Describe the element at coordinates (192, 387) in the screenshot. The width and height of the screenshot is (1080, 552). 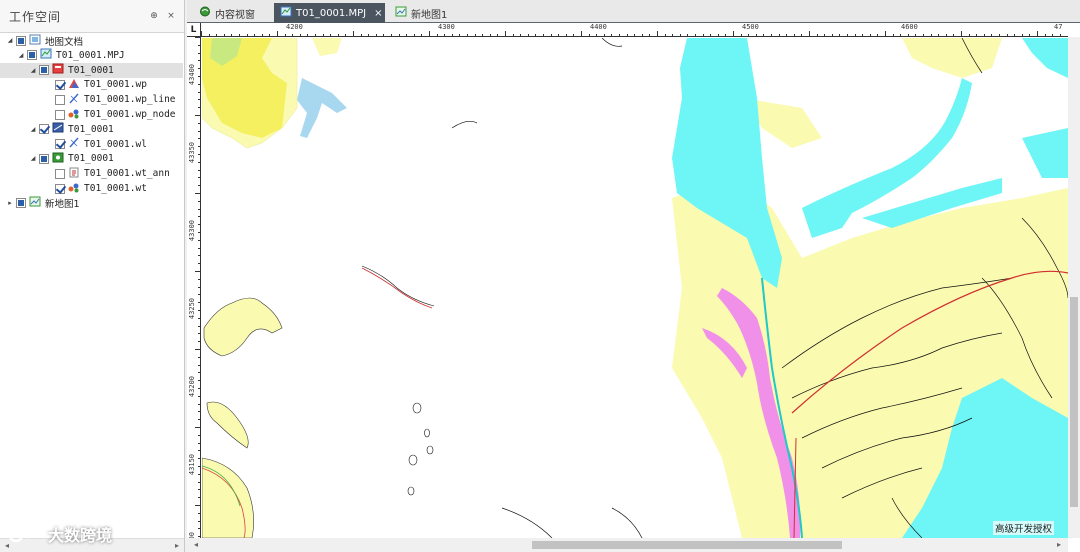
I see `ruler-y-tick: 43200` at that location.